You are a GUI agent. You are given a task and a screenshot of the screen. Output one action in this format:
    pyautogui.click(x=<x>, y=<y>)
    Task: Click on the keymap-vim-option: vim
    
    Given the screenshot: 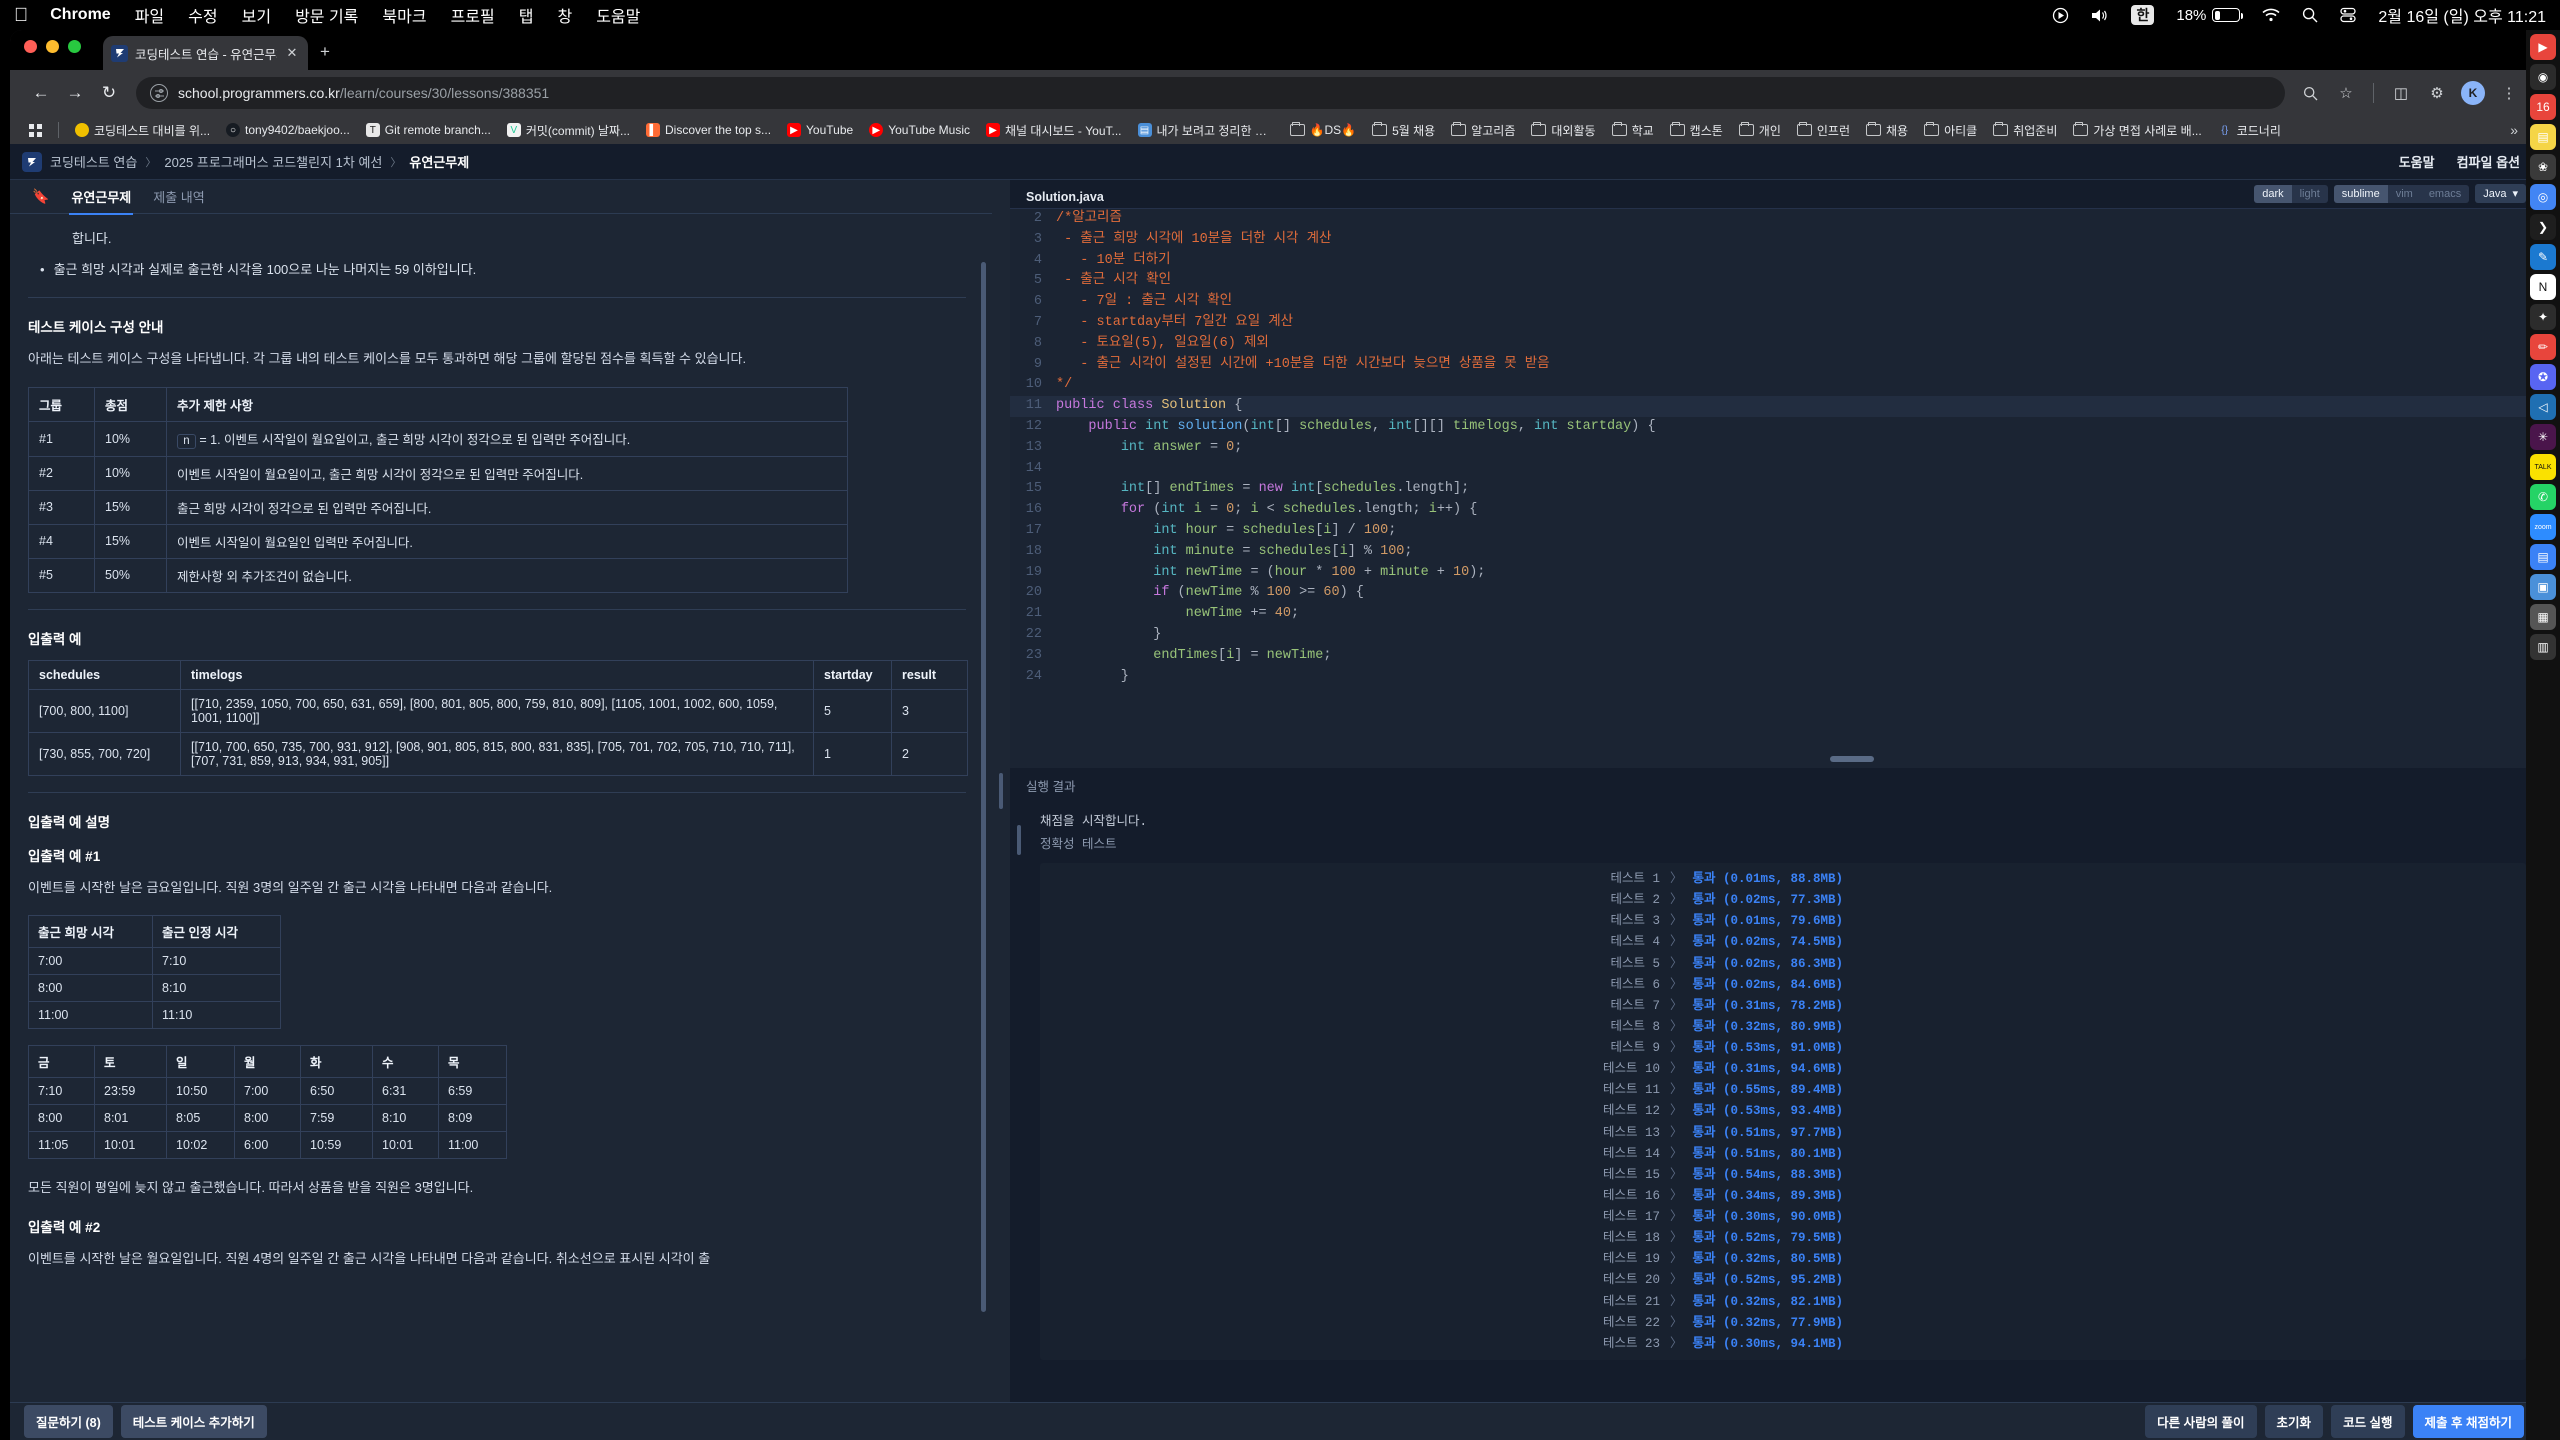 What is the action you would take?
    pyautogui.click(x=2404, y=193)
    